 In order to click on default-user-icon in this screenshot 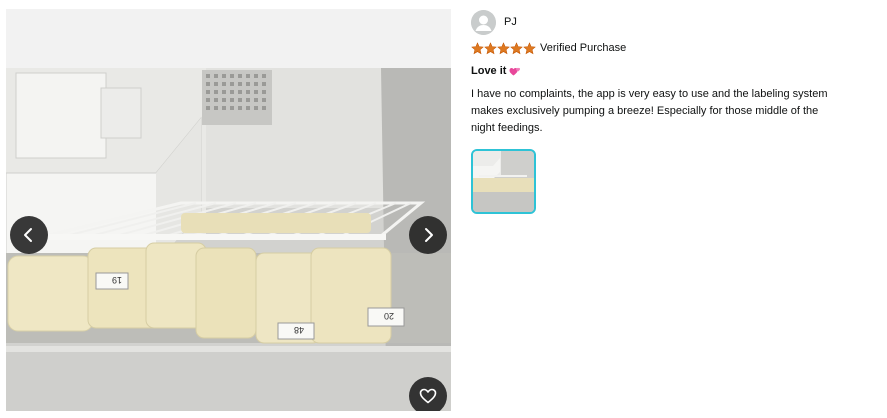, I will do `click(483, 22)`.